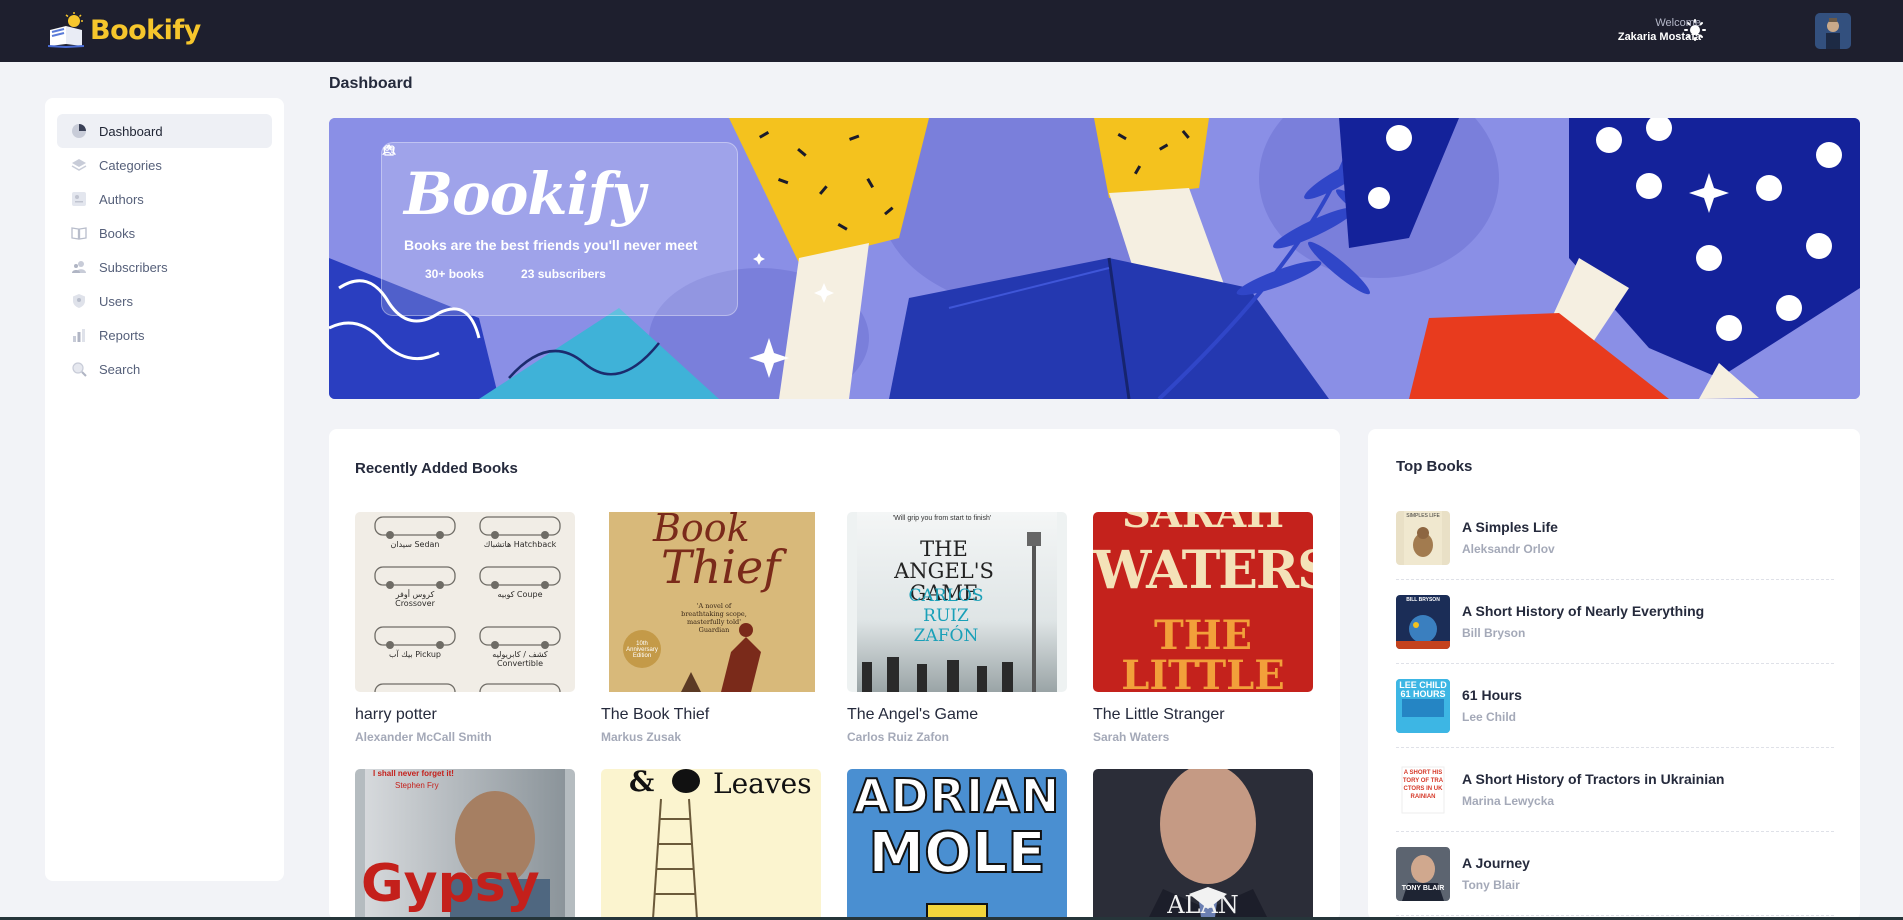  I want to click on welcome-label: Welcome, so click(1678, 23).